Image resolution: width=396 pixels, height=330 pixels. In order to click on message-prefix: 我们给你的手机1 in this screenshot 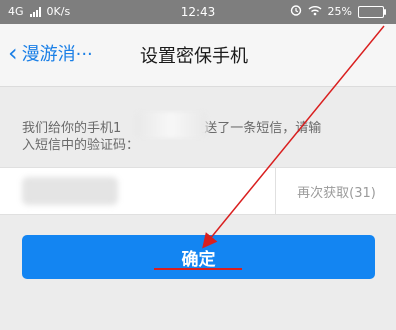, I will do `click(72, 128)`.